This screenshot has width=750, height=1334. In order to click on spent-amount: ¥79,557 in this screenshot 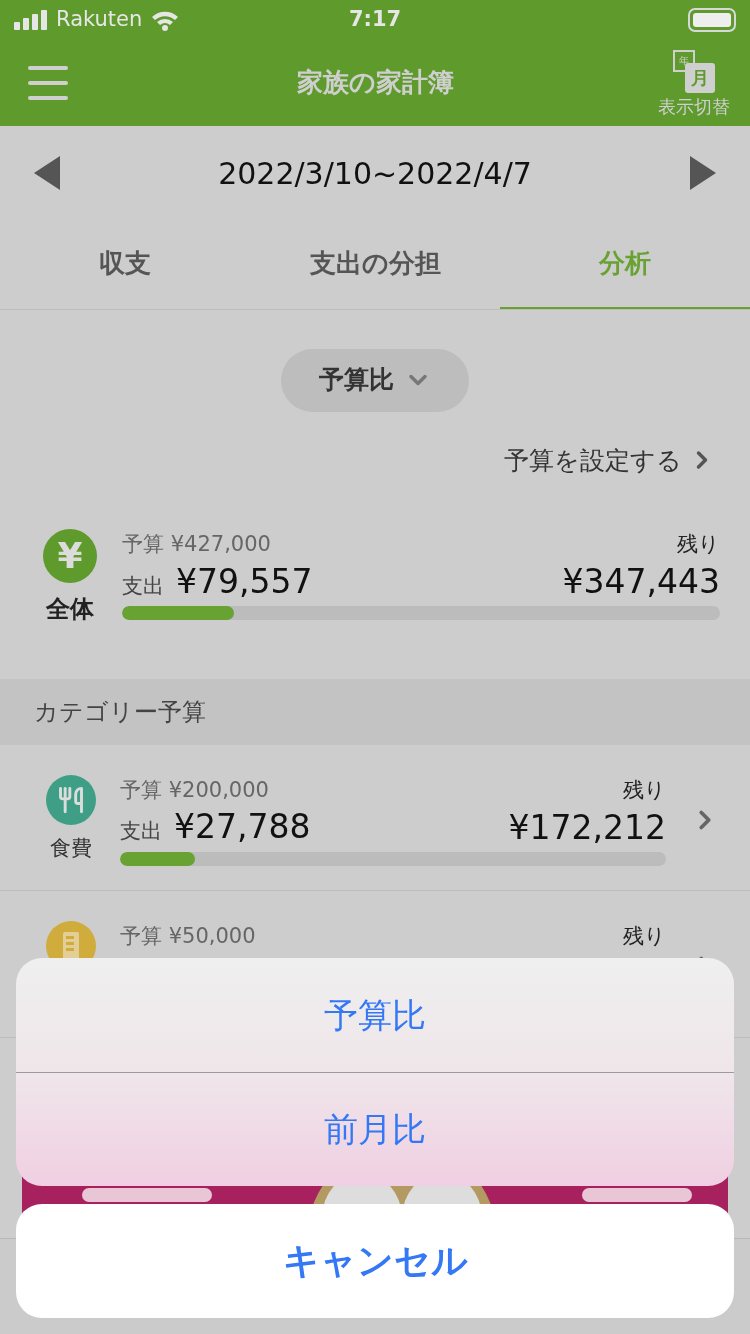, I will do `click(244, 581)`.